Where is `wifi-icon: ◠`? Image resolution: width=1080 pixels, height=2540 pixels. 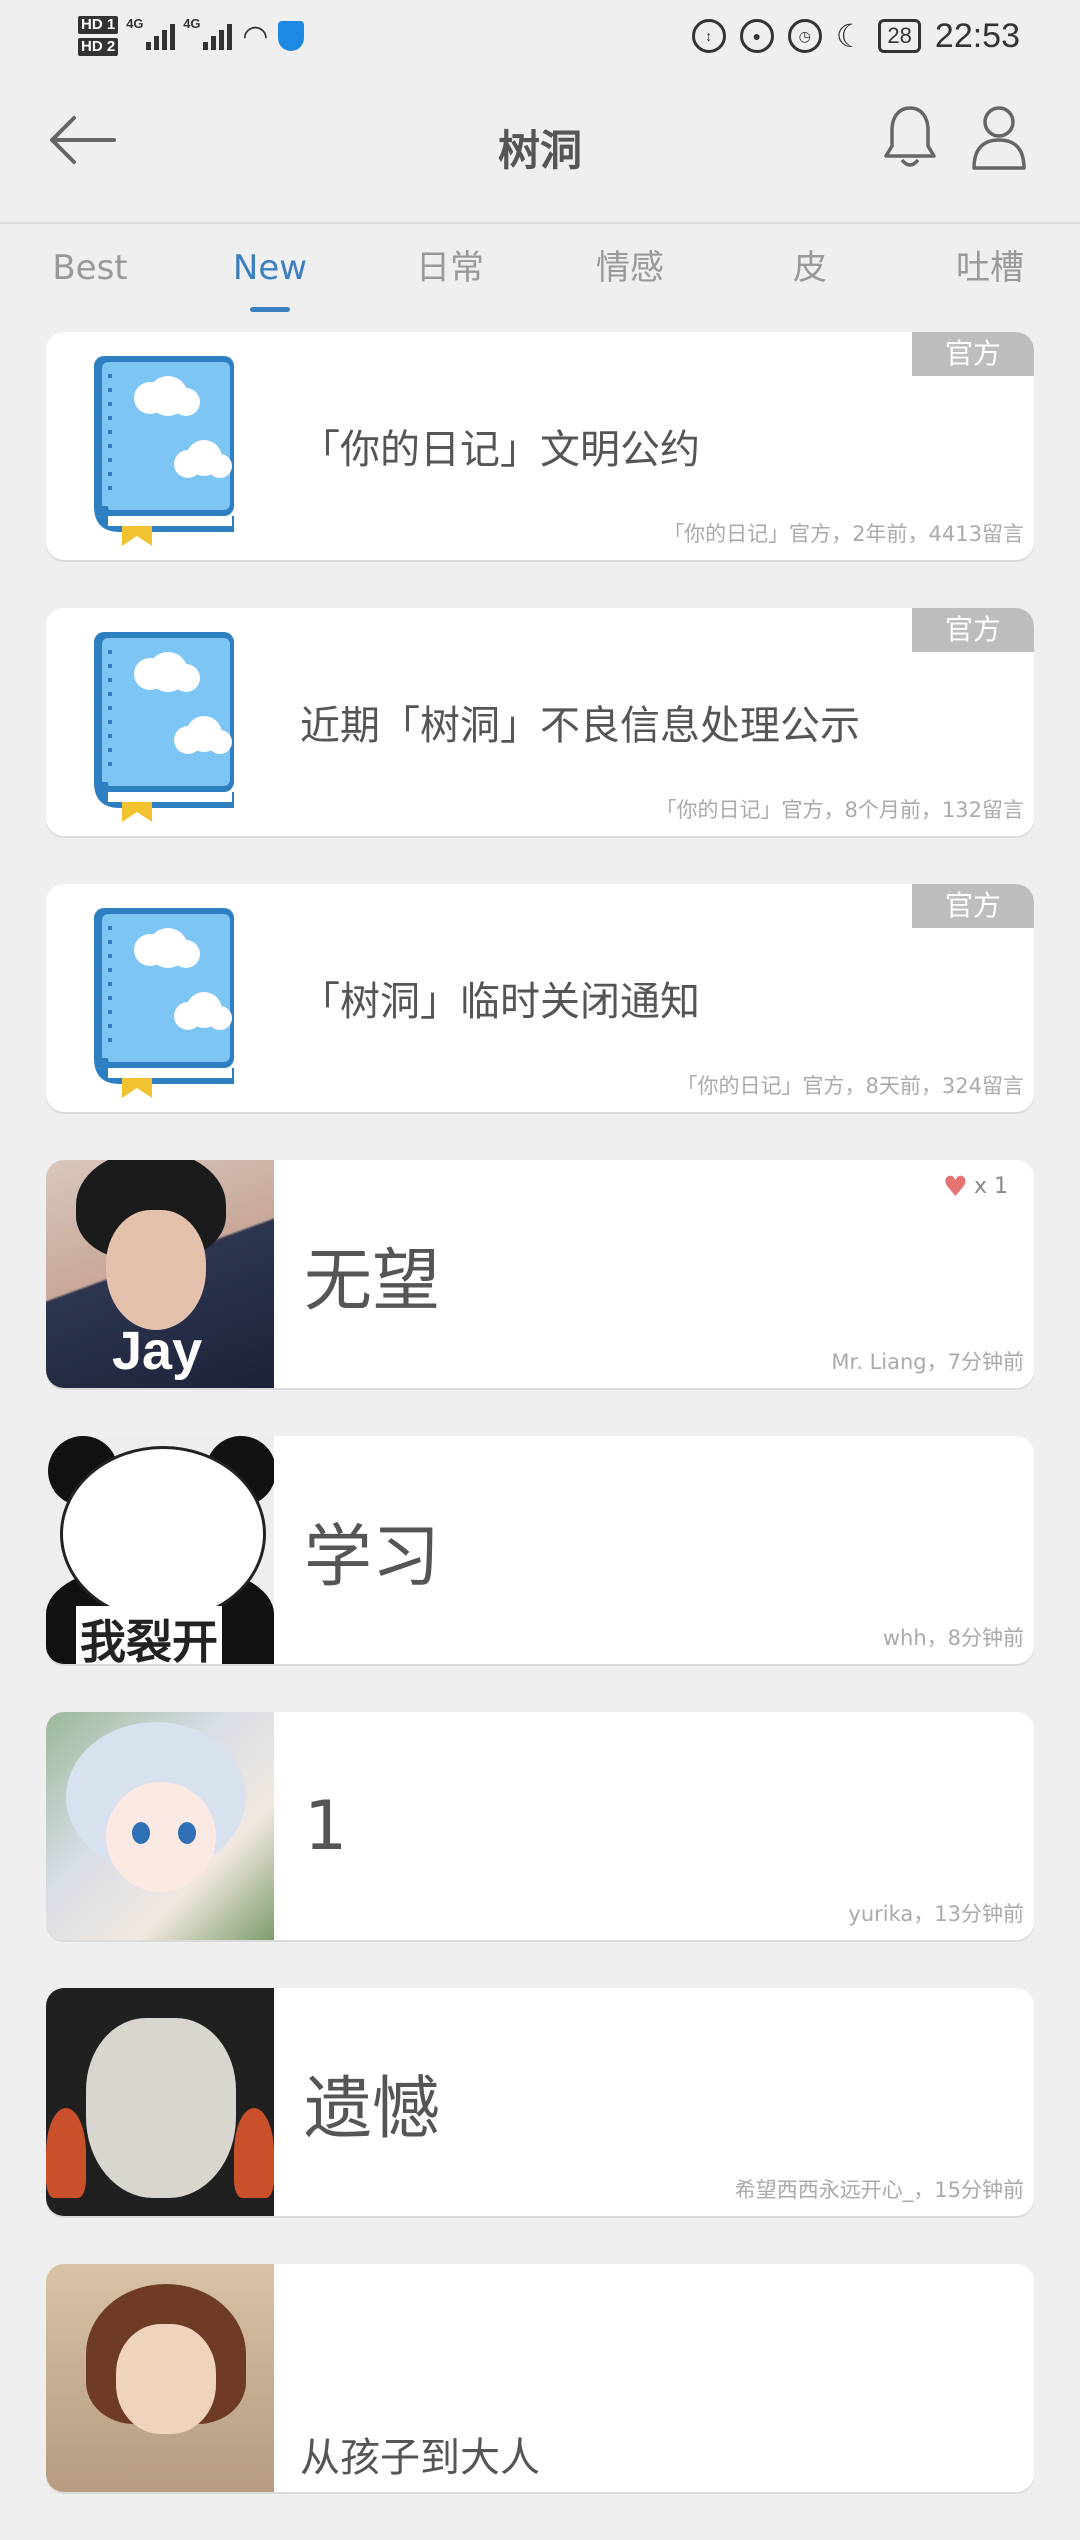 wifi-icon: ◠ is located at coordinates (255, 36).